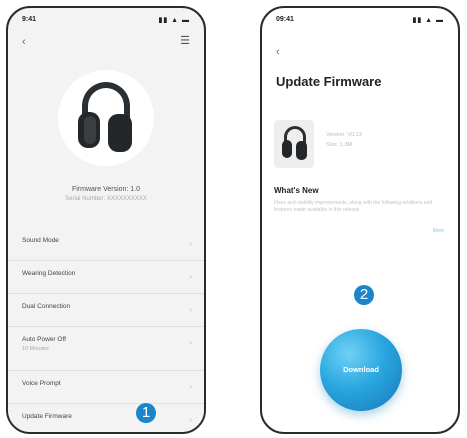 This screenshot has height=438, width=467. I want to click on page-title: Update Firmware, so click(329, 81).